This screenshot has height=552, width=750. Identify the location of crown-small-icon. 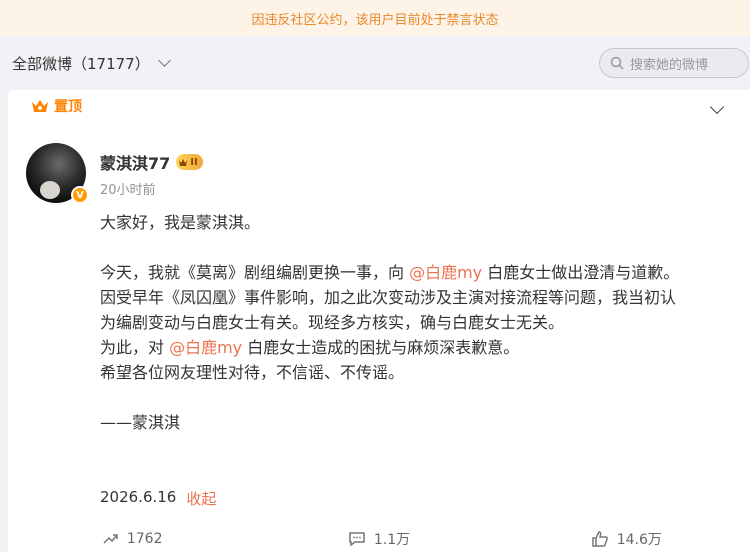
(183, 162).